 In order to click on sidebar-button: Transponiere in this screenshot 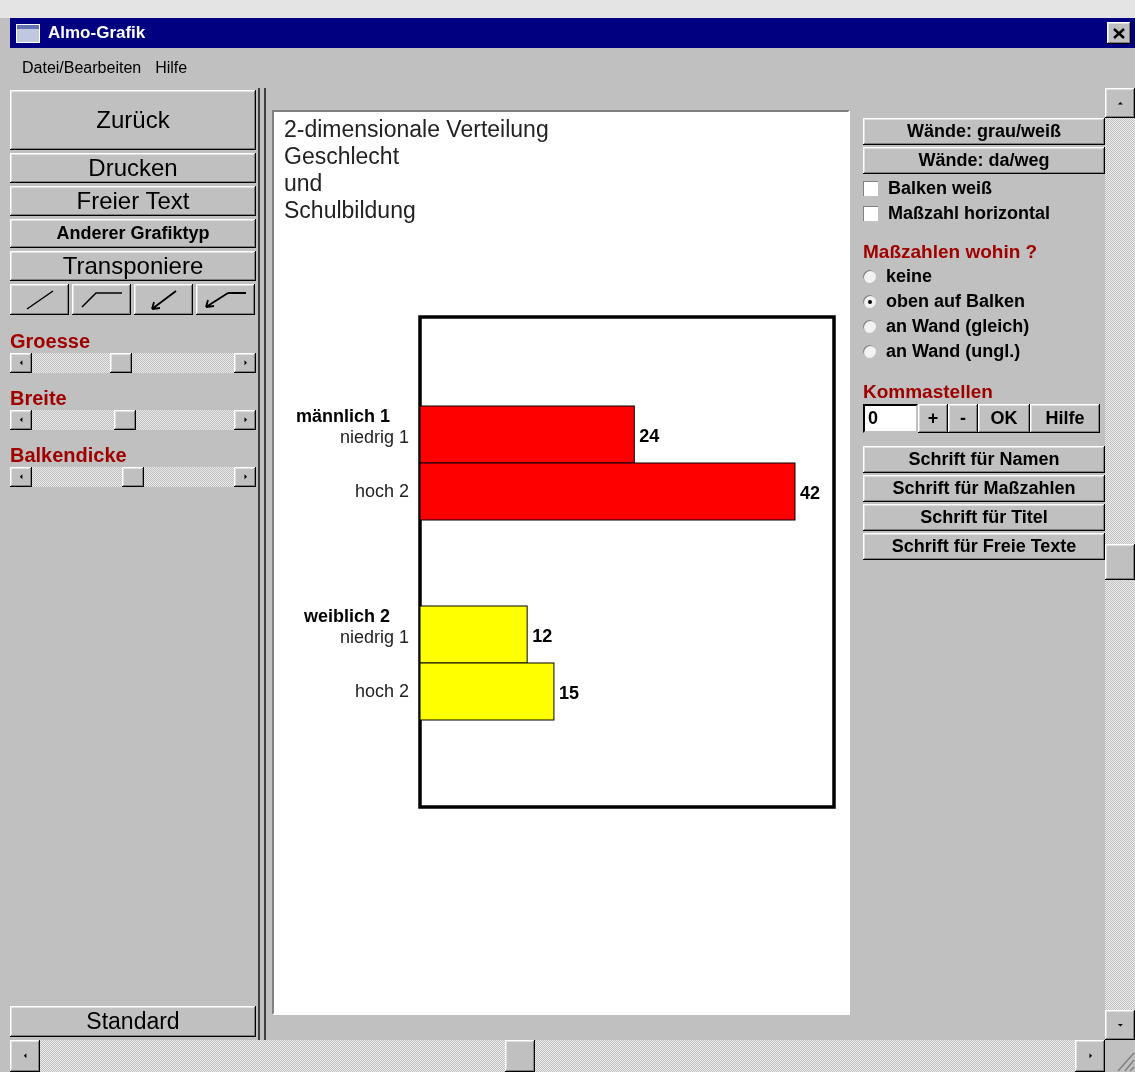, I will do `click(133, 266)`.